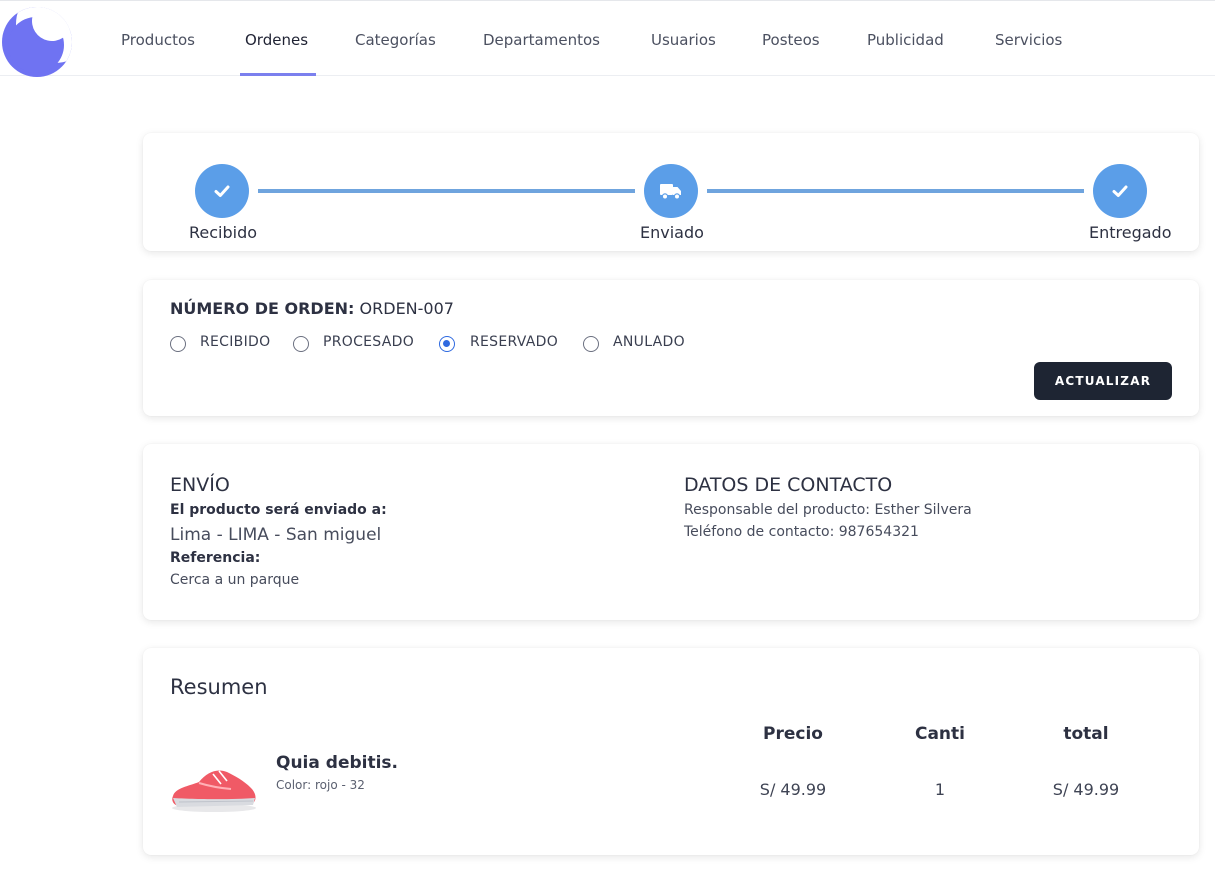 Image resolution: width=1215 pixels, height=879 pixels. I want to click on product-total: S/ 49.99, so click(1086, 789).